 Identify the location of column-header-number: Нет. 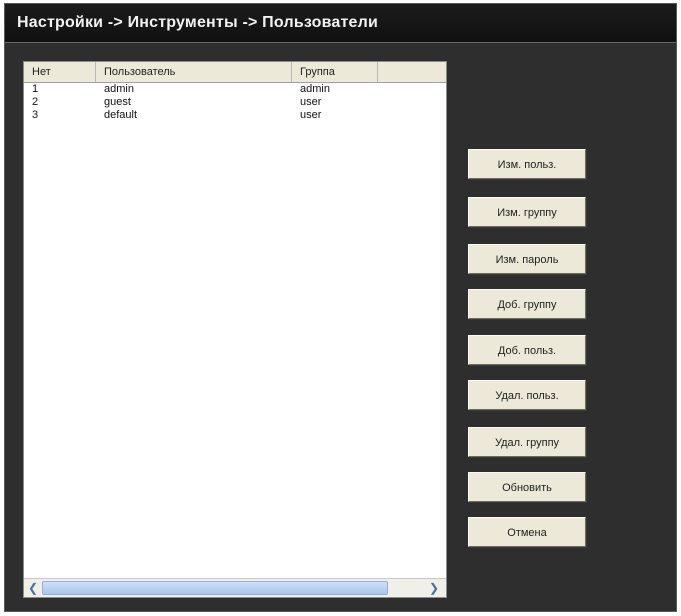
(60, 72).